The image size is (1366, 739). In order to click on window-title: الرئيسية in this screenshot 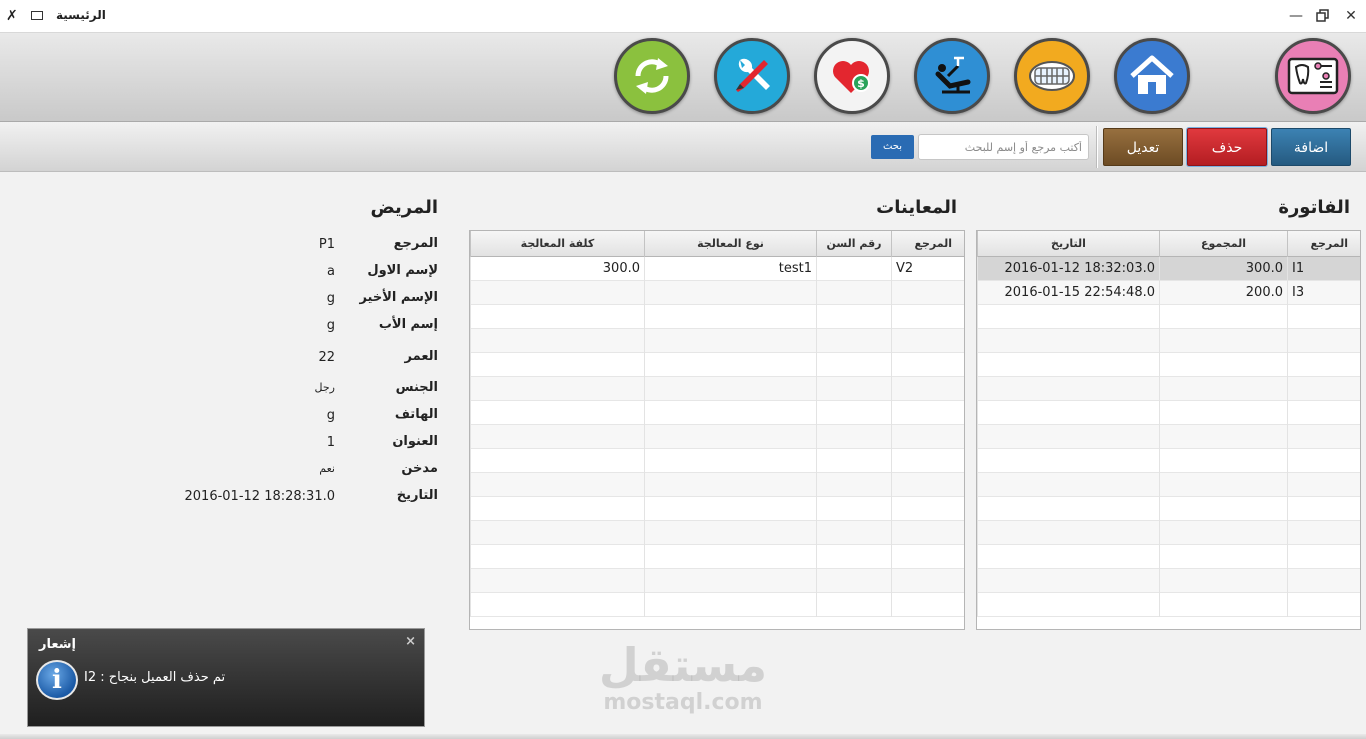, I will do `click(81, 15)`.